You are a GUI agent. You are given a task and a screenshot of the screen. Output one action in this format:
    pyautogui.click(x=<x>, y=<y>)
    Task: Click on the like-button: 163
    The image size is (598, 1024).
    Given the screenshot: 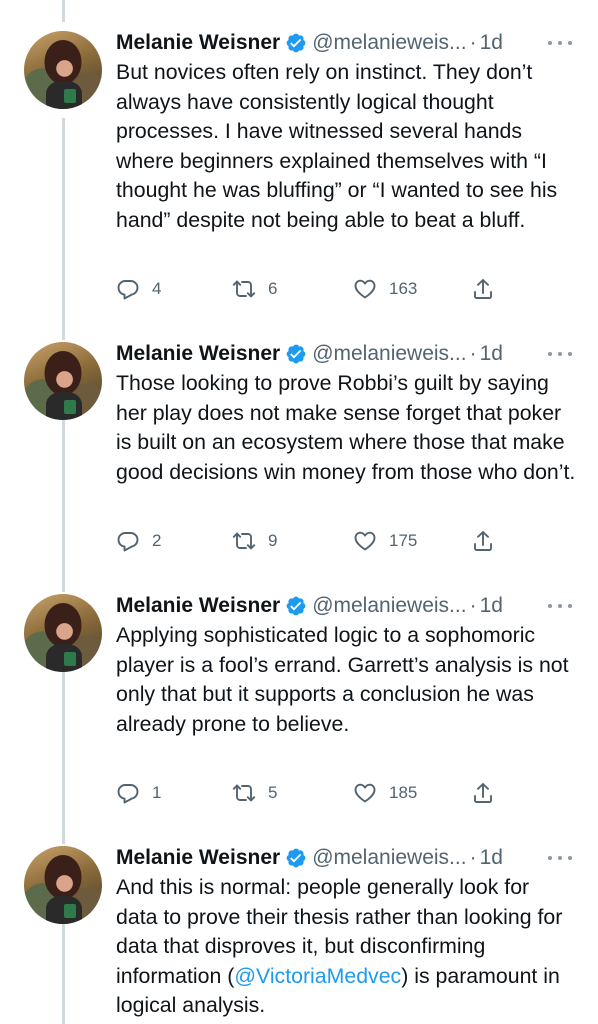 What is the action you would take?
    pyautogui.click(x=385, y=289)
    